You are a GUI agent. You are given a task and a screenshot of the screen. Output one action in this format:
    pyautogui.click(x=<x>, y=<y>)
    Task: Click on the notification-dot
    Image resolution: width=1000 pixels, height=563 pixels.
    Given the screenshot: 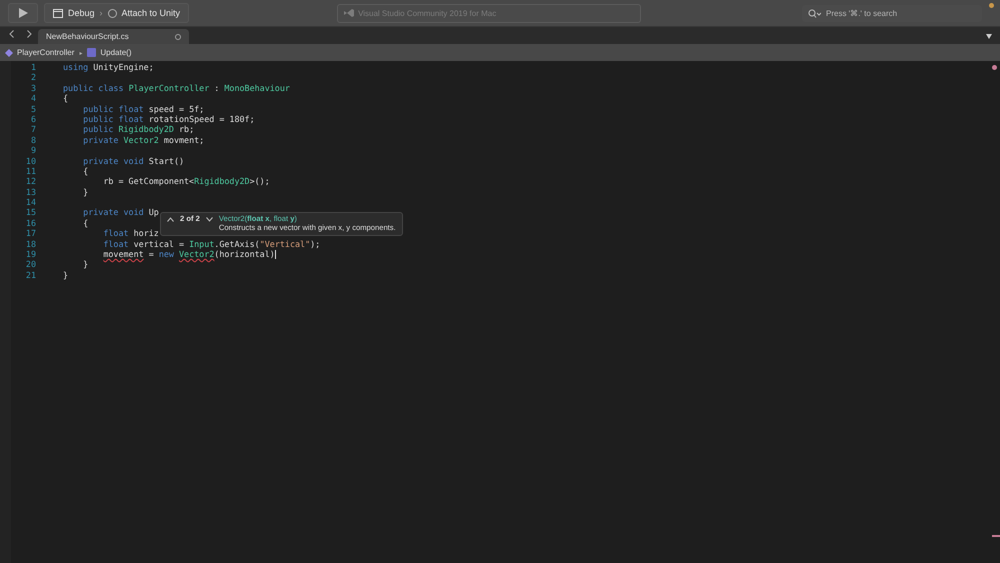 What is the action you would take?
    pyautogui.click(x=991, y=5)
    